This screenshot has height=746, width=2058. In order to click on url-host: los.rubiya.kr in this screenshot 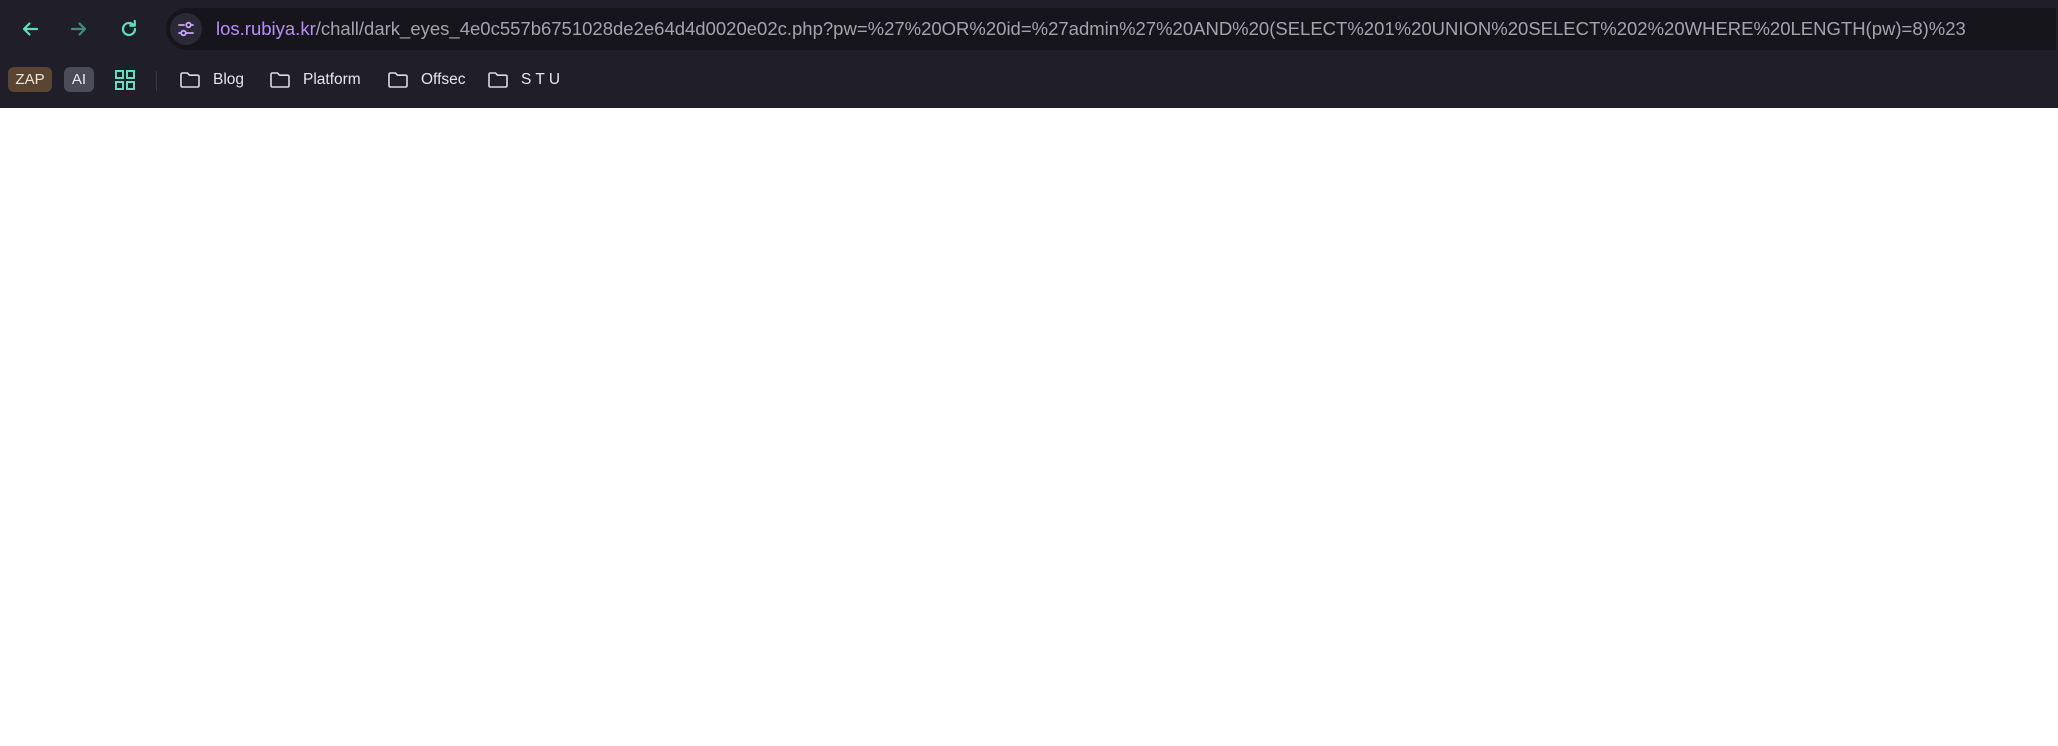, I will do `click(266, 28)`.